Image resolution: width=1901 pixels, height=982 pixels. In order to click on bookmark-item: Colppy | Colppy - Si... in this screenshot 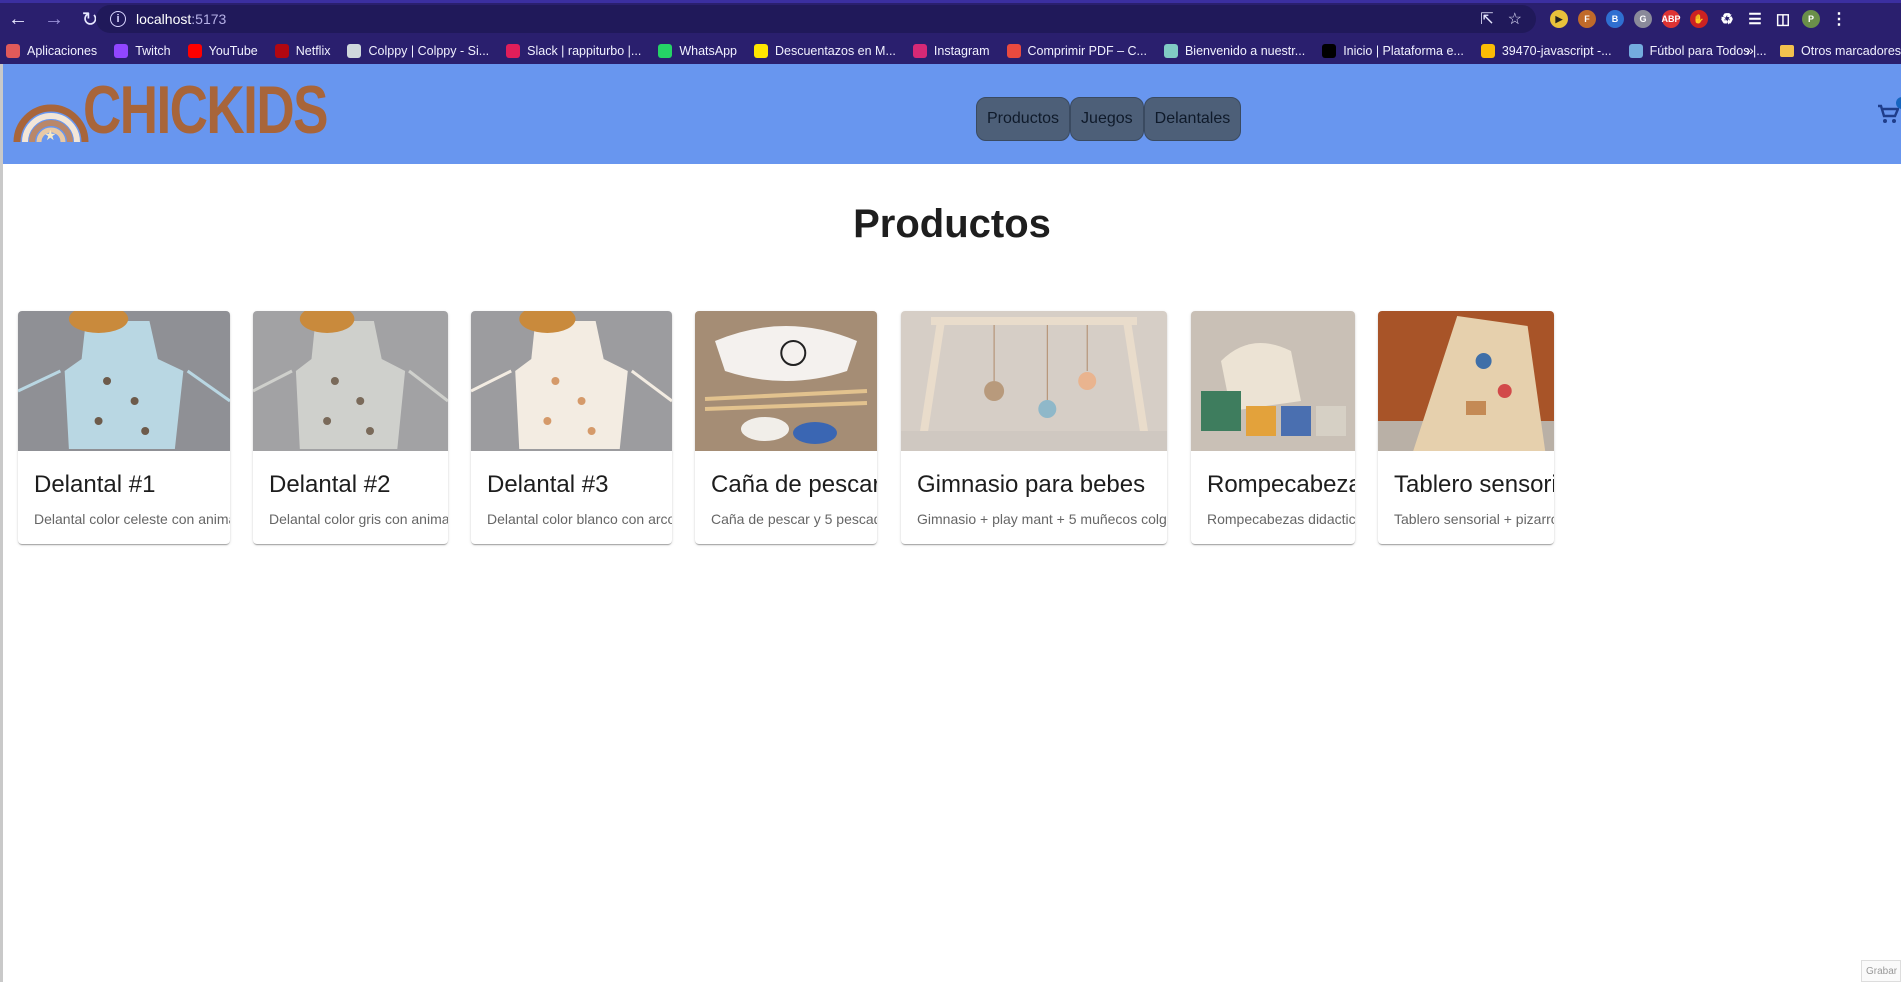, I will do `click(418, 51)`.